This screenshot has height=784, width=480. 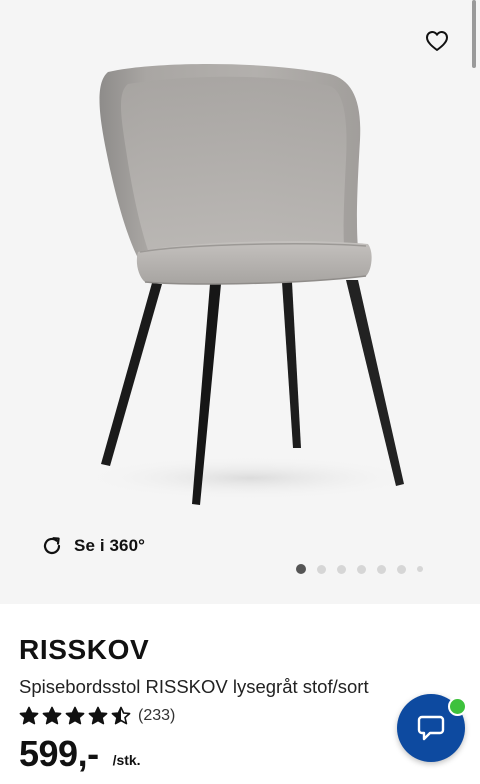 What do you see at coordinates (84, 649) in the screenshot?
I see `product-title: RISSKOV` at bounding box center [84, 649].